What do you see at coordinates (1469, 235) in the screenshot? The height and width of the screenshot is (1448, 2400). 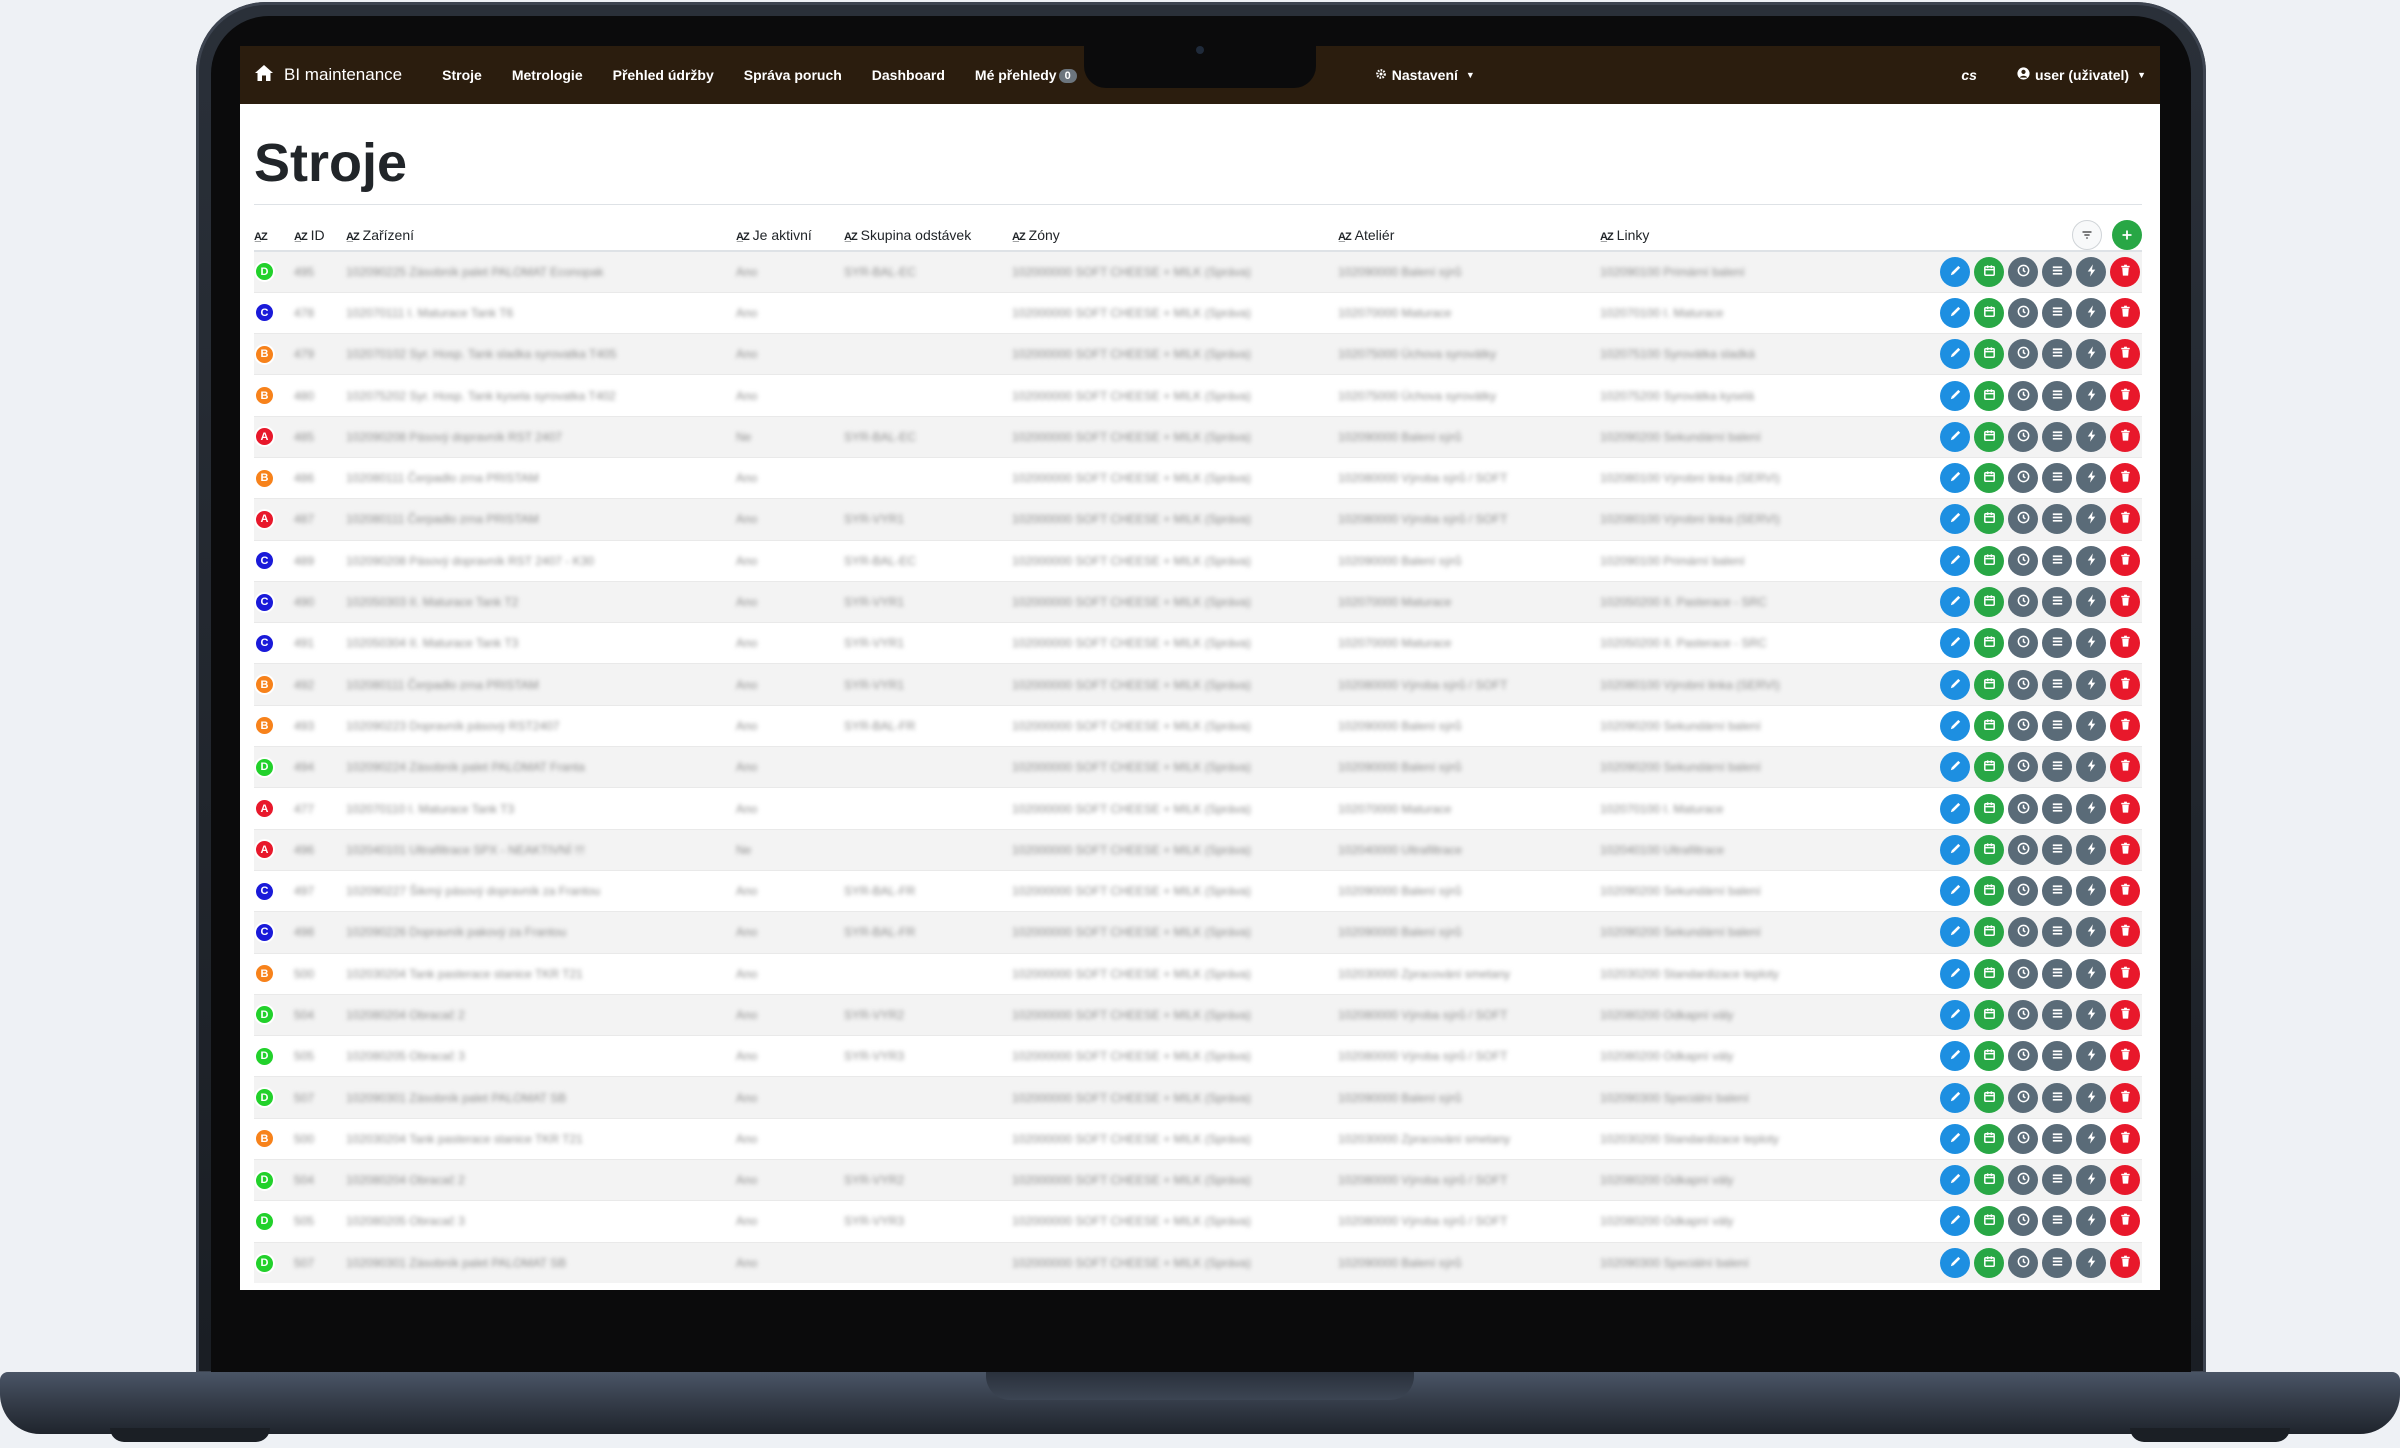 I see `header-atelier: A̲Z Ateliér` at bounding box center [1469, 235].